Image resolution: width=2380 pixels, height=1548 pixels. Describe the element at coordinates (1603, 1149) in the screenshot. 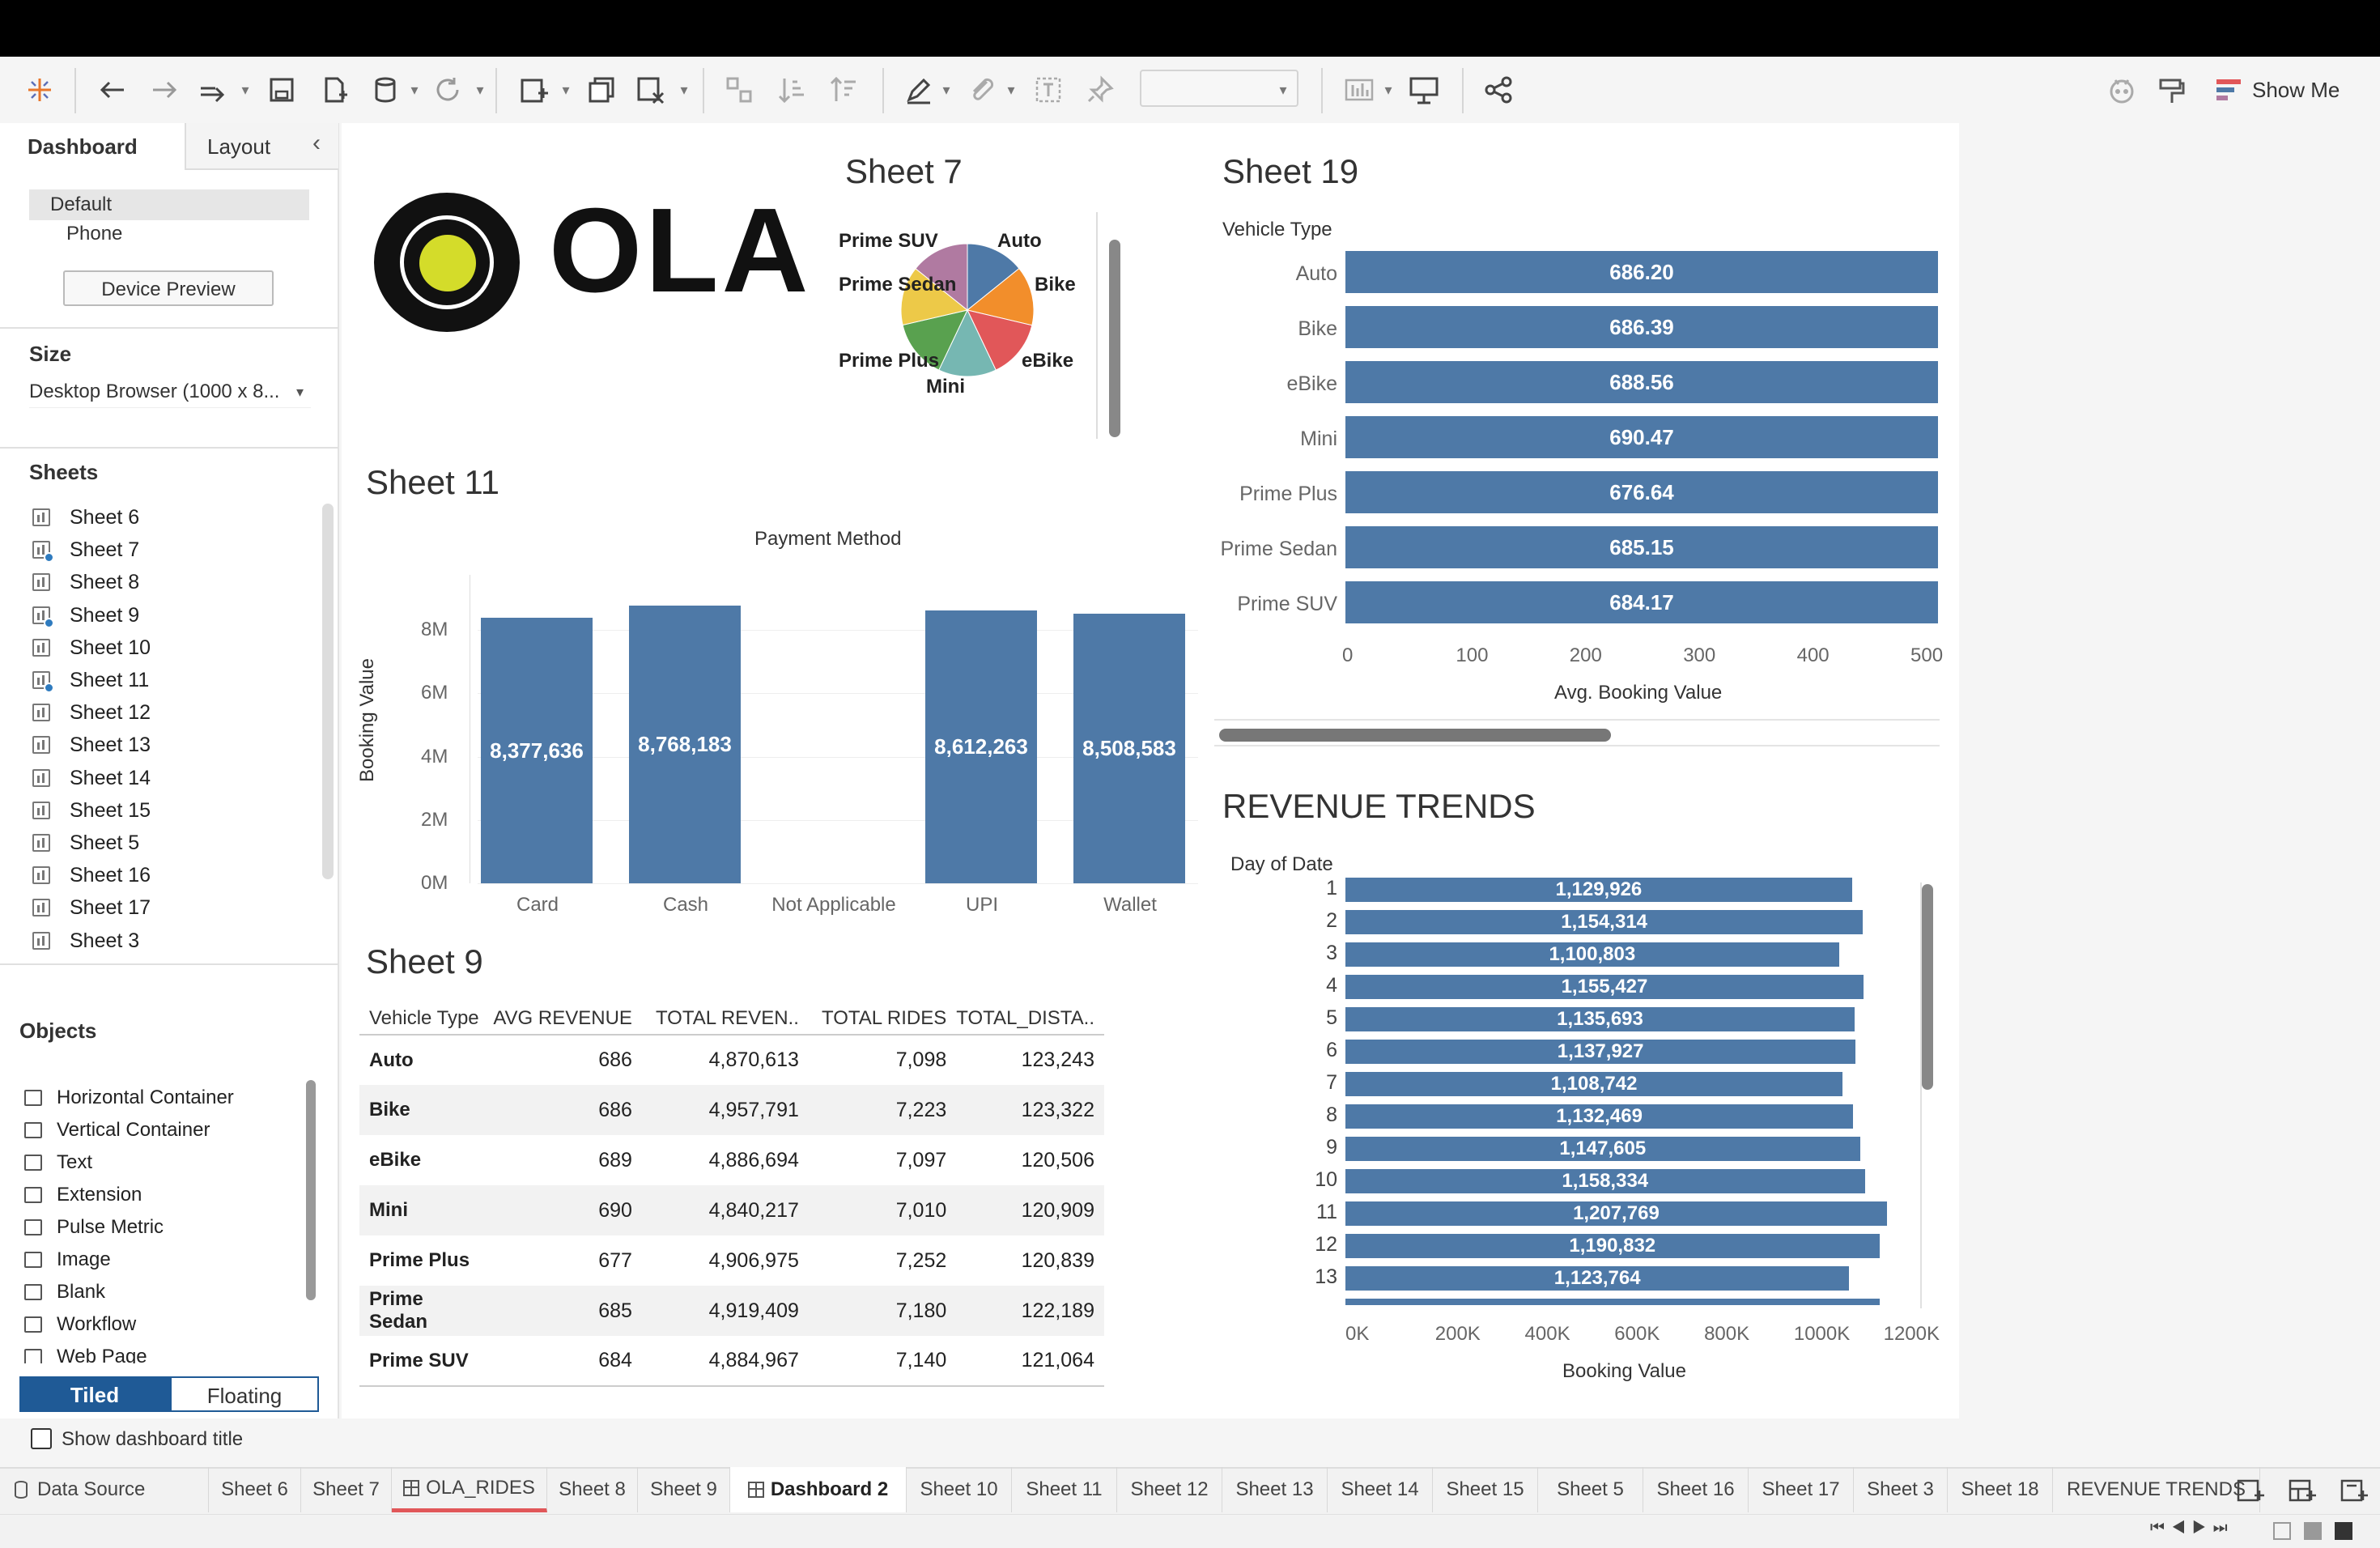

I see `revenue-bar: 1,147,605` at that location.